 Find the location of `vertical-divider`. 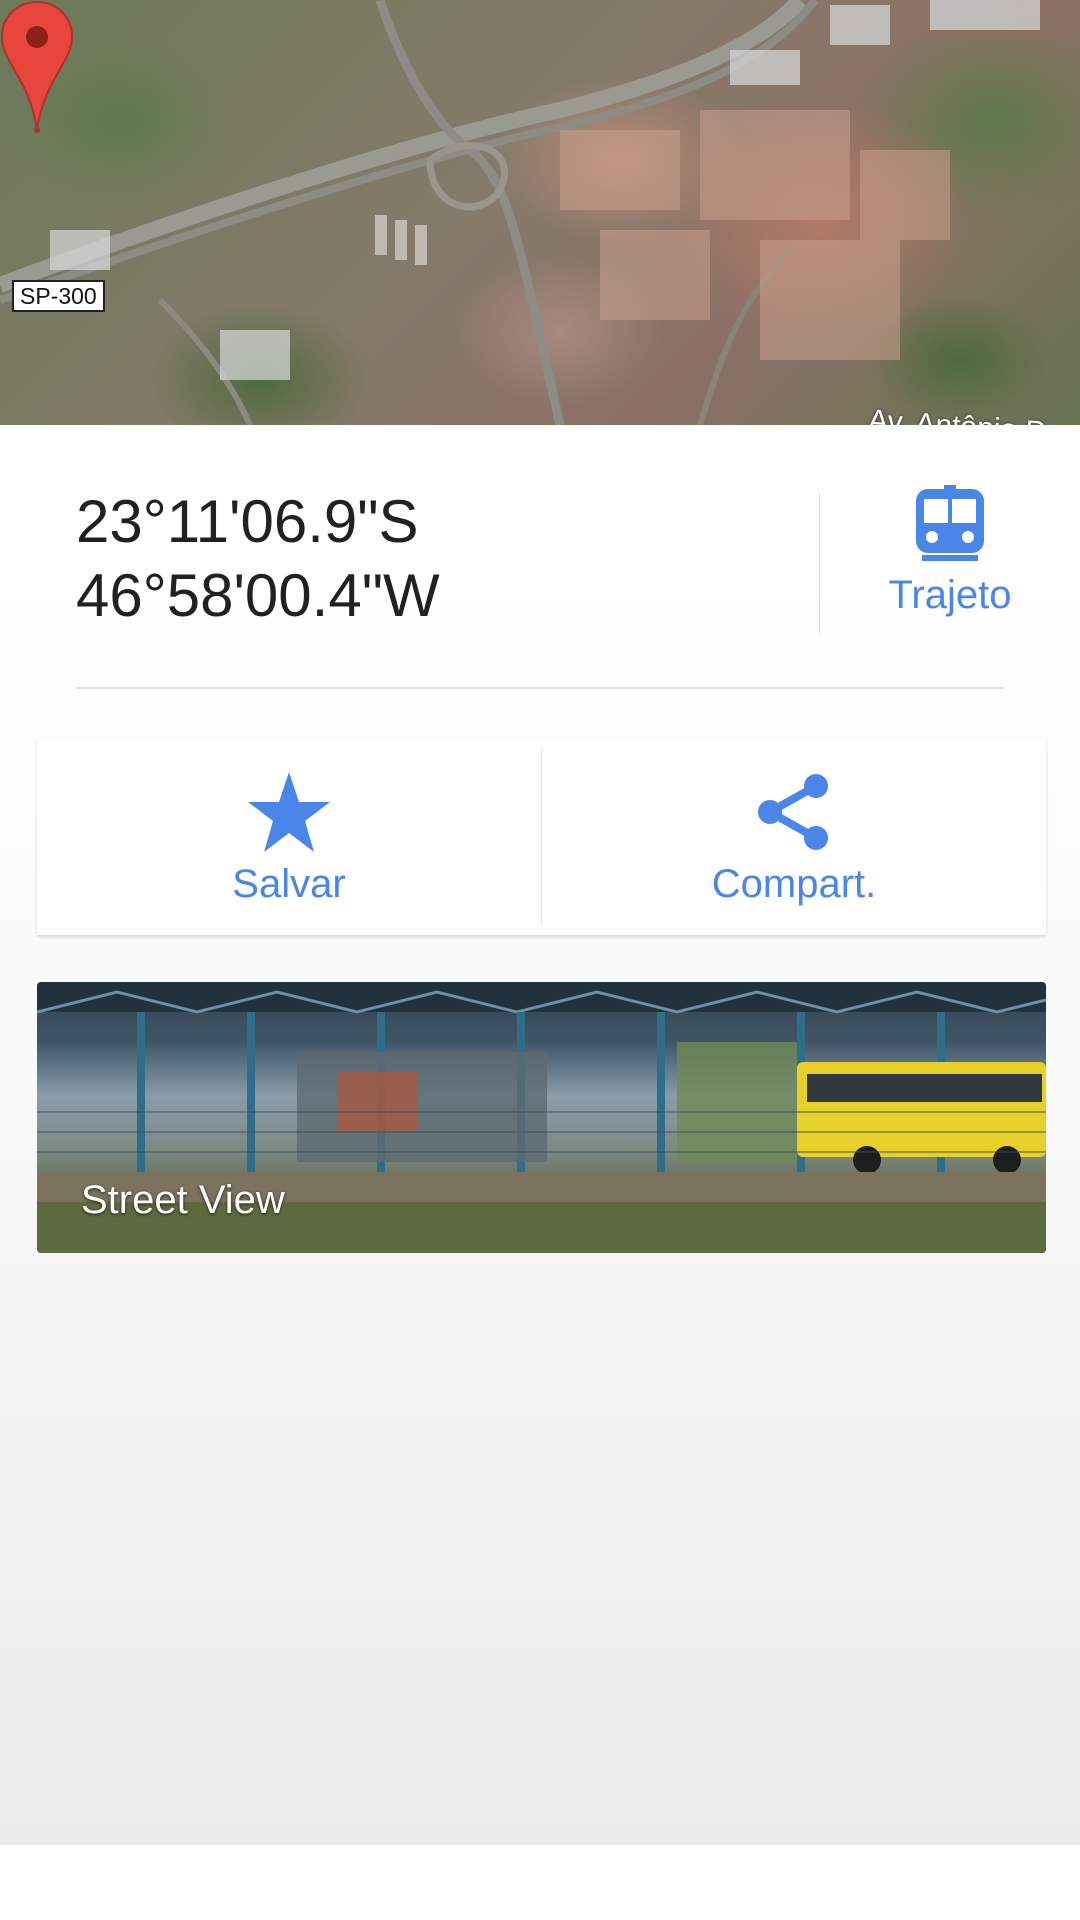

vertical-divider is located at coordinates (819, 563).